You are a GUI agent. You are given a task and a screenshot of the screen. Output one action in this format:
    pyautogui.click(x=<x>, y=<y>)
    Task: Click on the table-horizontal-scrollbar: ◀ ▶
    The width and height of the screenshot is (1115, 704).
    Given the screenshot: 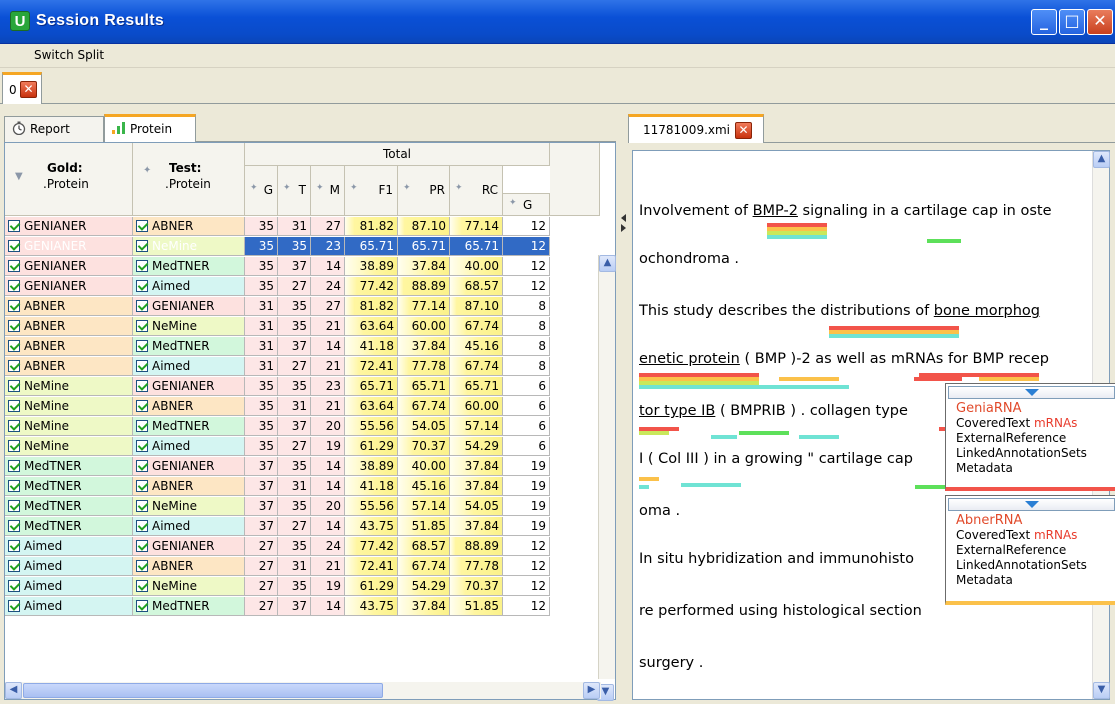 What is the action you would take?
    pyautogui.click(x=303, y=690)
    